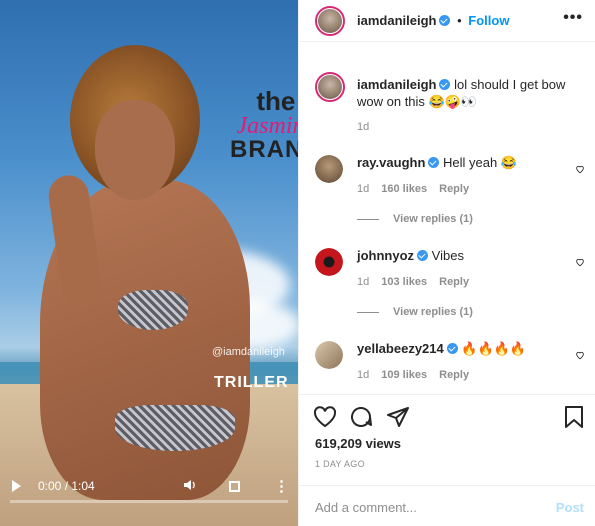 Image resolution: width=595 pixels, height=526 pixels. What do you see at coordinates (404, 282) in the screenshot?
I see `comment-likes: 103 likes` at bounding box center [404, 282].